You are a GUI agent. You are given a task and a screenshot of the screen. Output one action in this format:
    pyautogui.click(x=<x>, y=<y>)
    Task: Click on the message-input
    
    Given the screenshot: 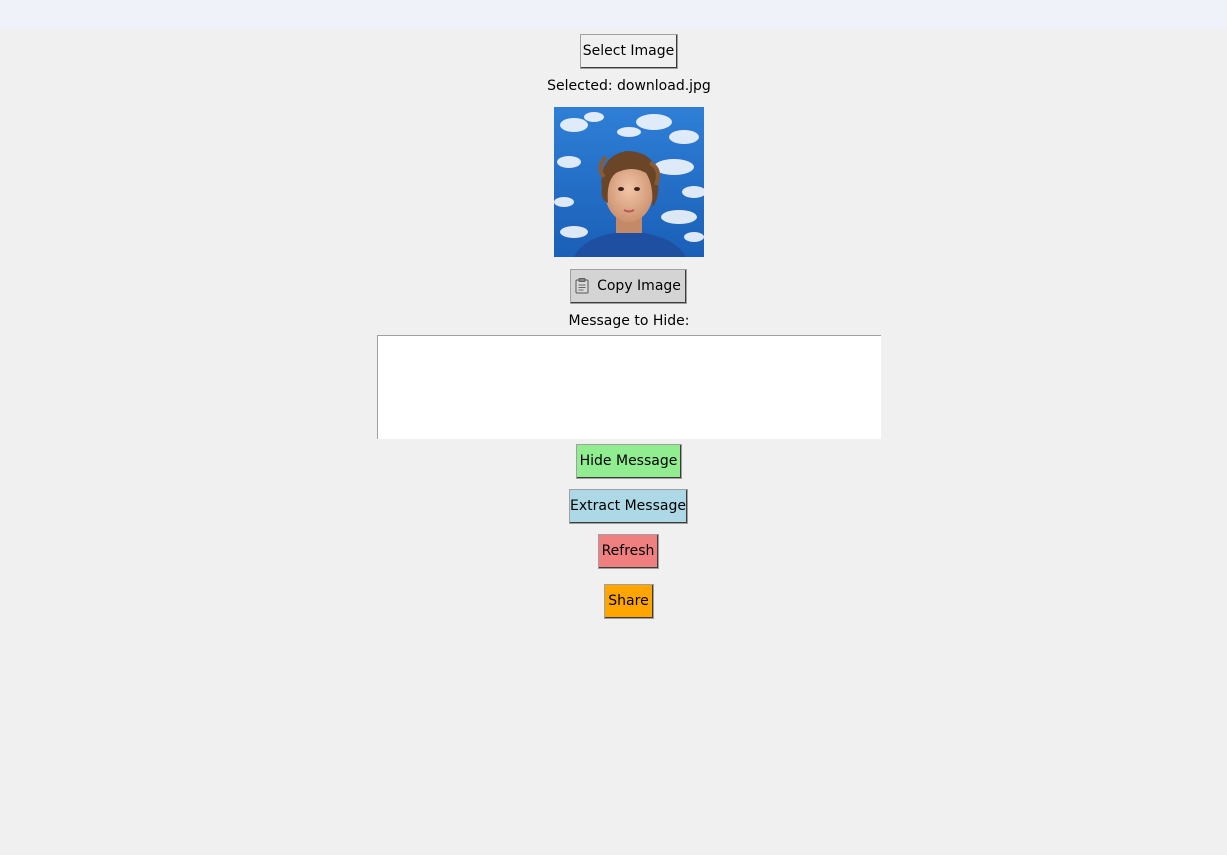 What is the action you would take?
    pyautogui.click(x=629, y=387)
    